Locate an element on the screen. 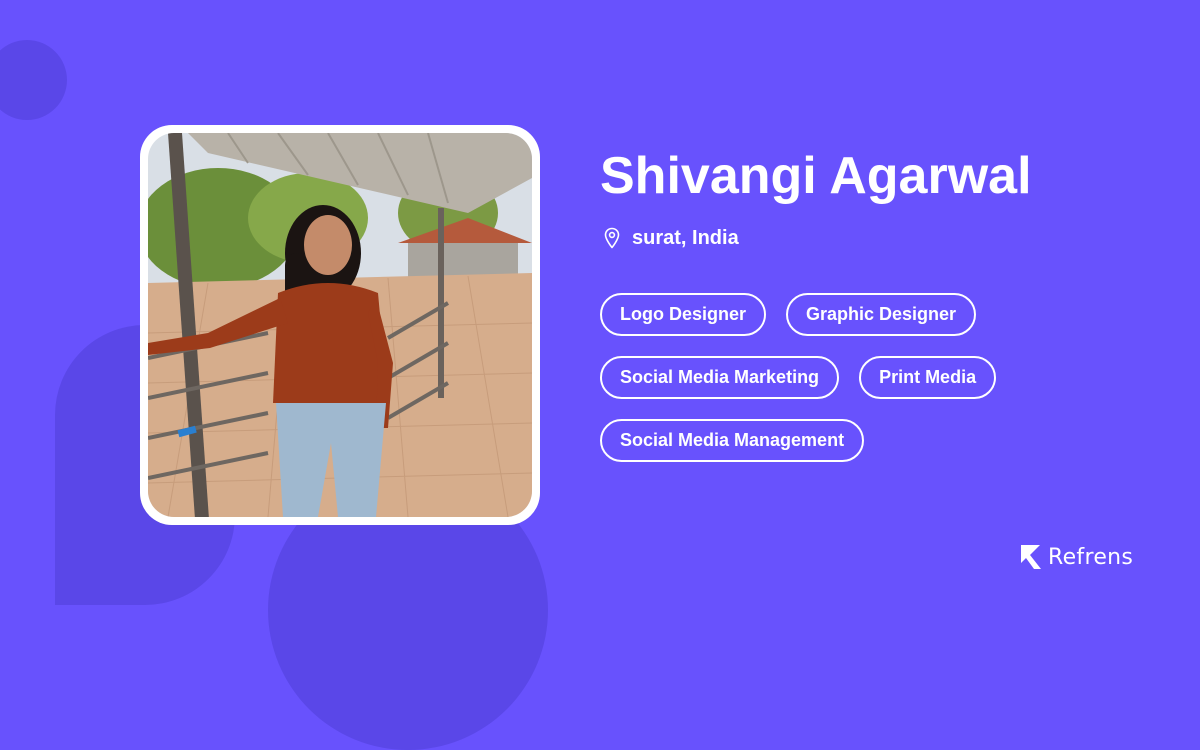 This screenshot has width=1200, height=750. skill-tag-print-media: Print Media is located at coordinates (928, 377).